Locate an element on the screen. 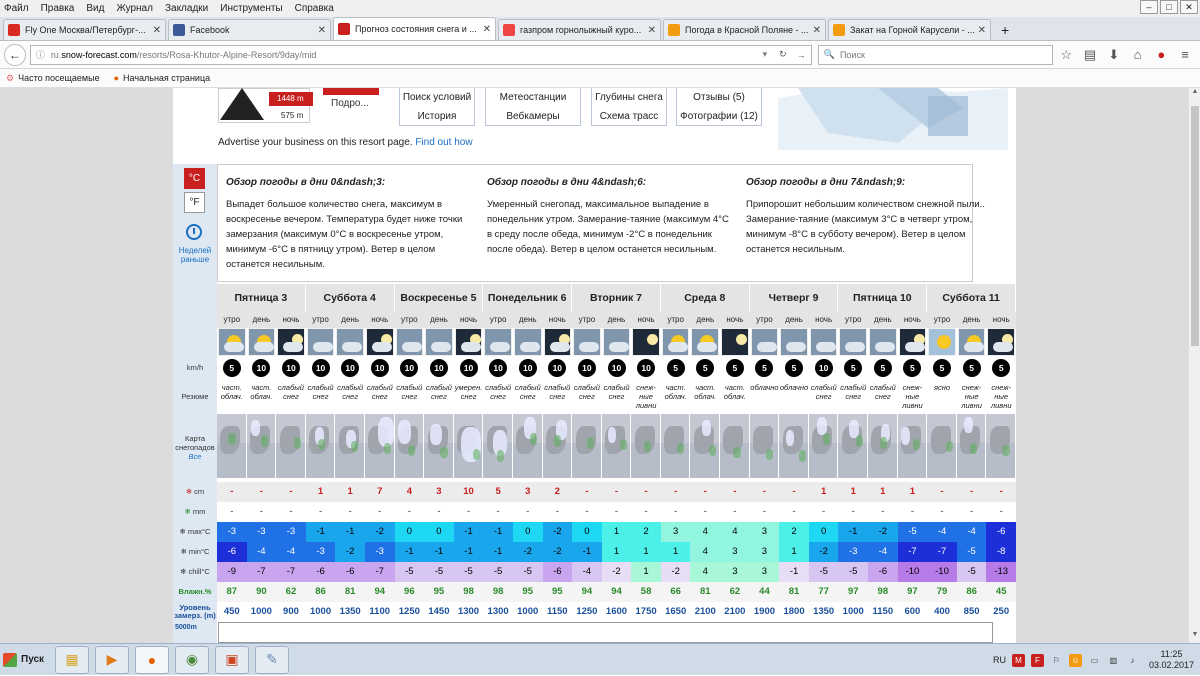 This screenshot has height=676, width=1200. scroll-up-icon: ▲ is located at coordinates (1194, 94).